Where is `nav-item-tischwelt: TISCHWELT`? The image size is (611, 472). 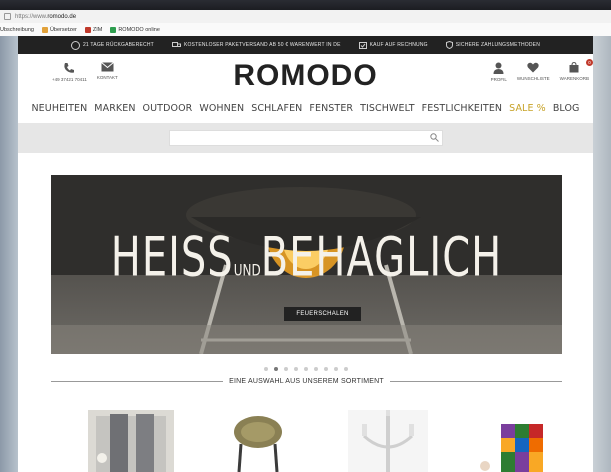 nav-item-tischwelt: TISCHWELT is located at coordinates (387, 108).